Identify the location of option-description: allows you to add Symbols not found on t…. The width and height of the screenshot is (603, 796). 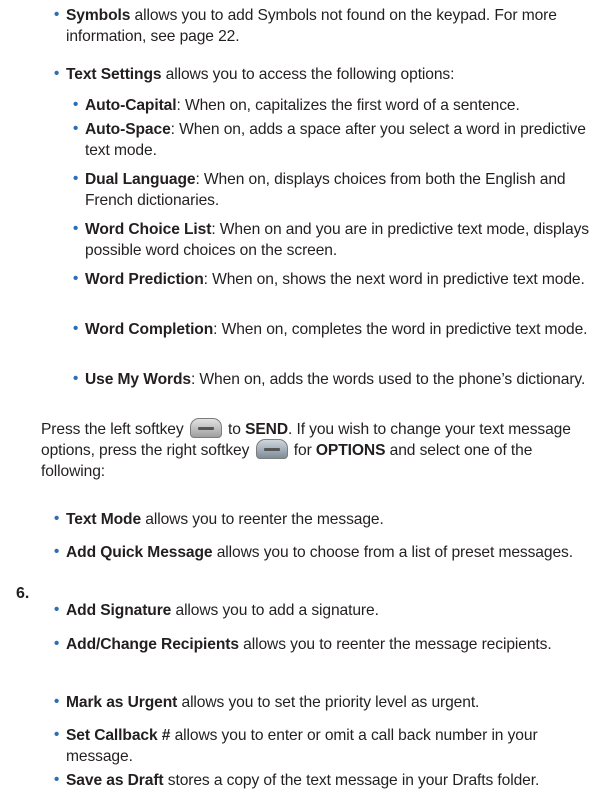
(311, 26).